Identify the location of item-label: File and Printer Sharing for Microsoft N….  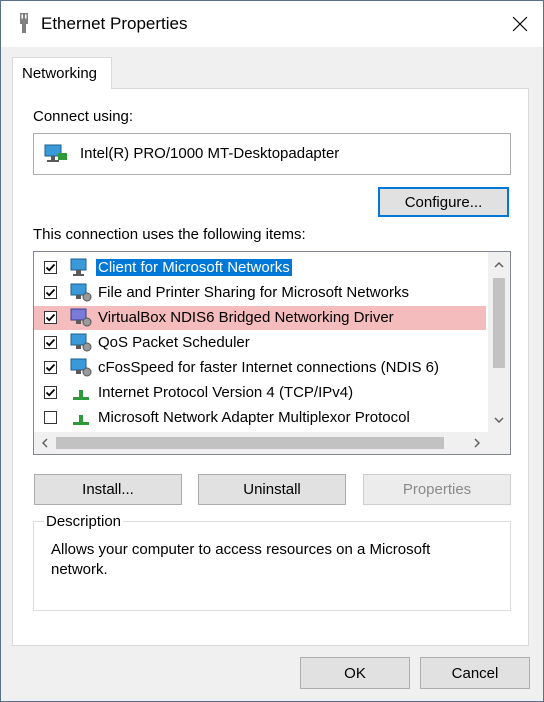
(253, 292).